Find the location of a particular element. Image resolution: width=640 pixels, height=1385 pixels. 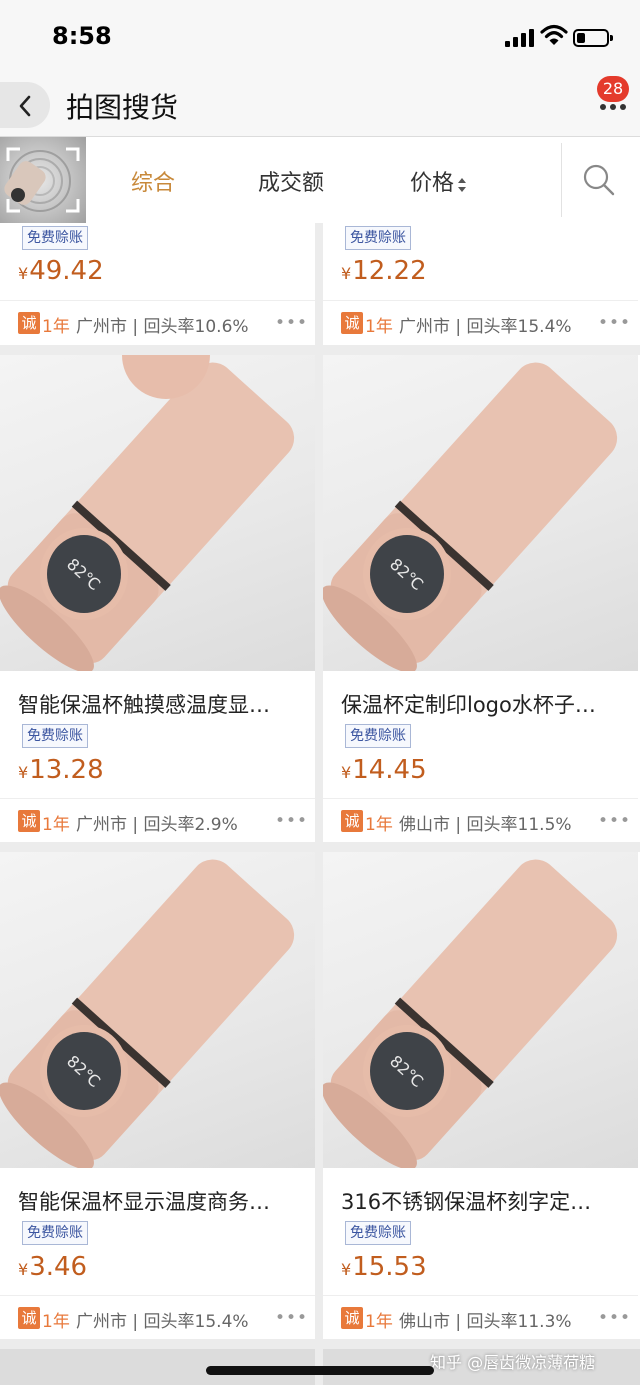

price-value: 15.53 is located at coordinates (389, 1267).